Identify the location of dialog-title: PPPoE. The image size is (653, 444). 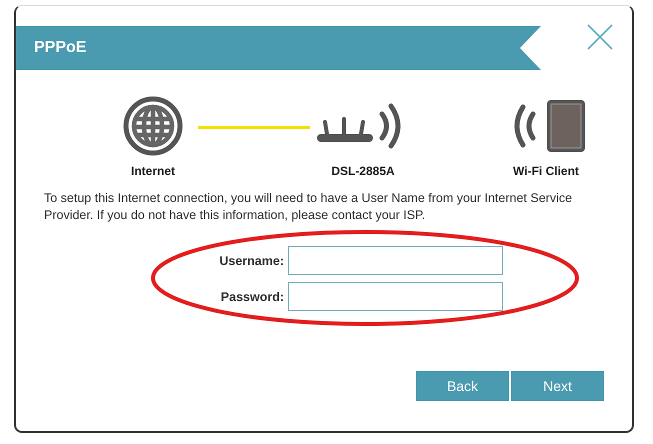
(60, 48).